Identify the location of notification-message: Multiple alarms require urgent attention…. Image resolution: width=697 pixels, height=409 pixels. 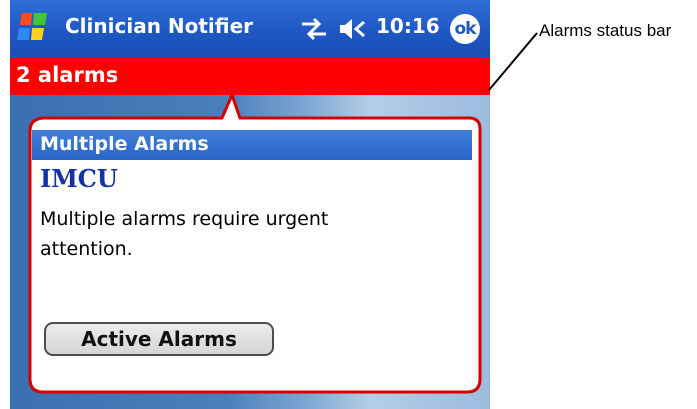
(184, 234).